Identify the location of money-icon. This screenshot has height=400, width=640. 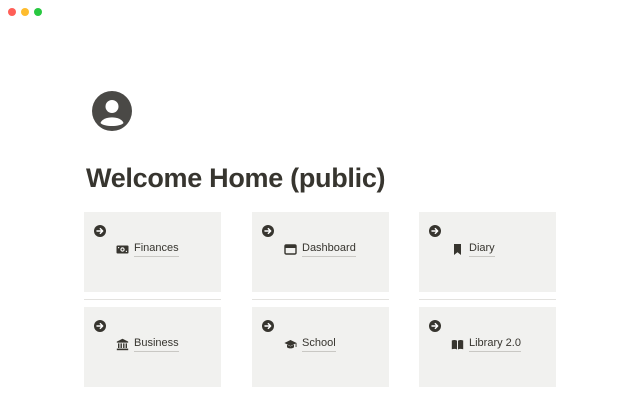
(122, 249).